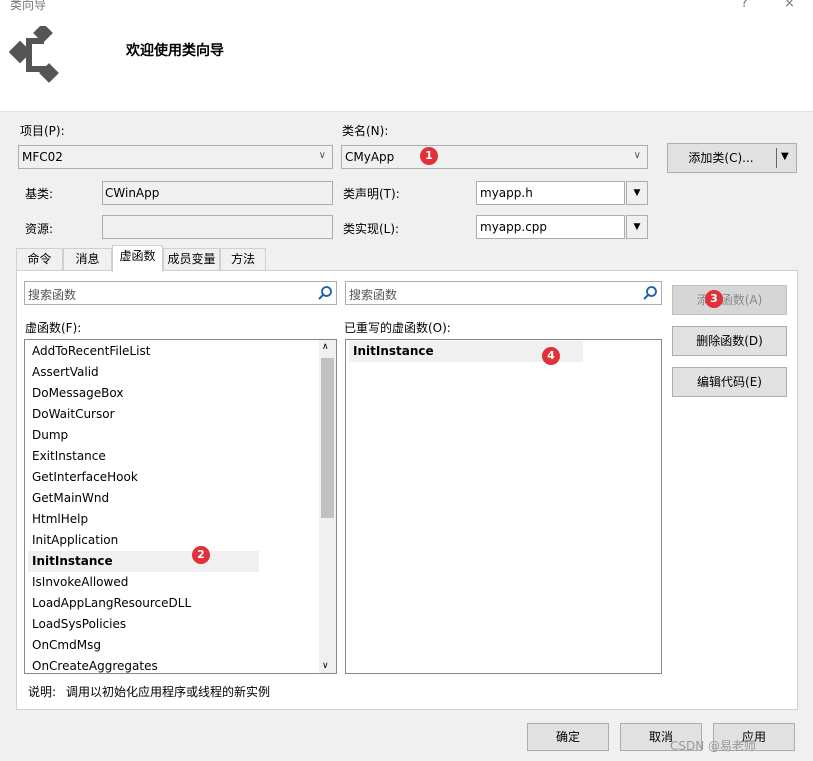 This screenshot has width=813, height=761. What do you see at coordinates (168, 692) in the screenshot?
I see `description-text: 调用以初始化应用程序或线程的新实例` at bounding box center [168, 692].